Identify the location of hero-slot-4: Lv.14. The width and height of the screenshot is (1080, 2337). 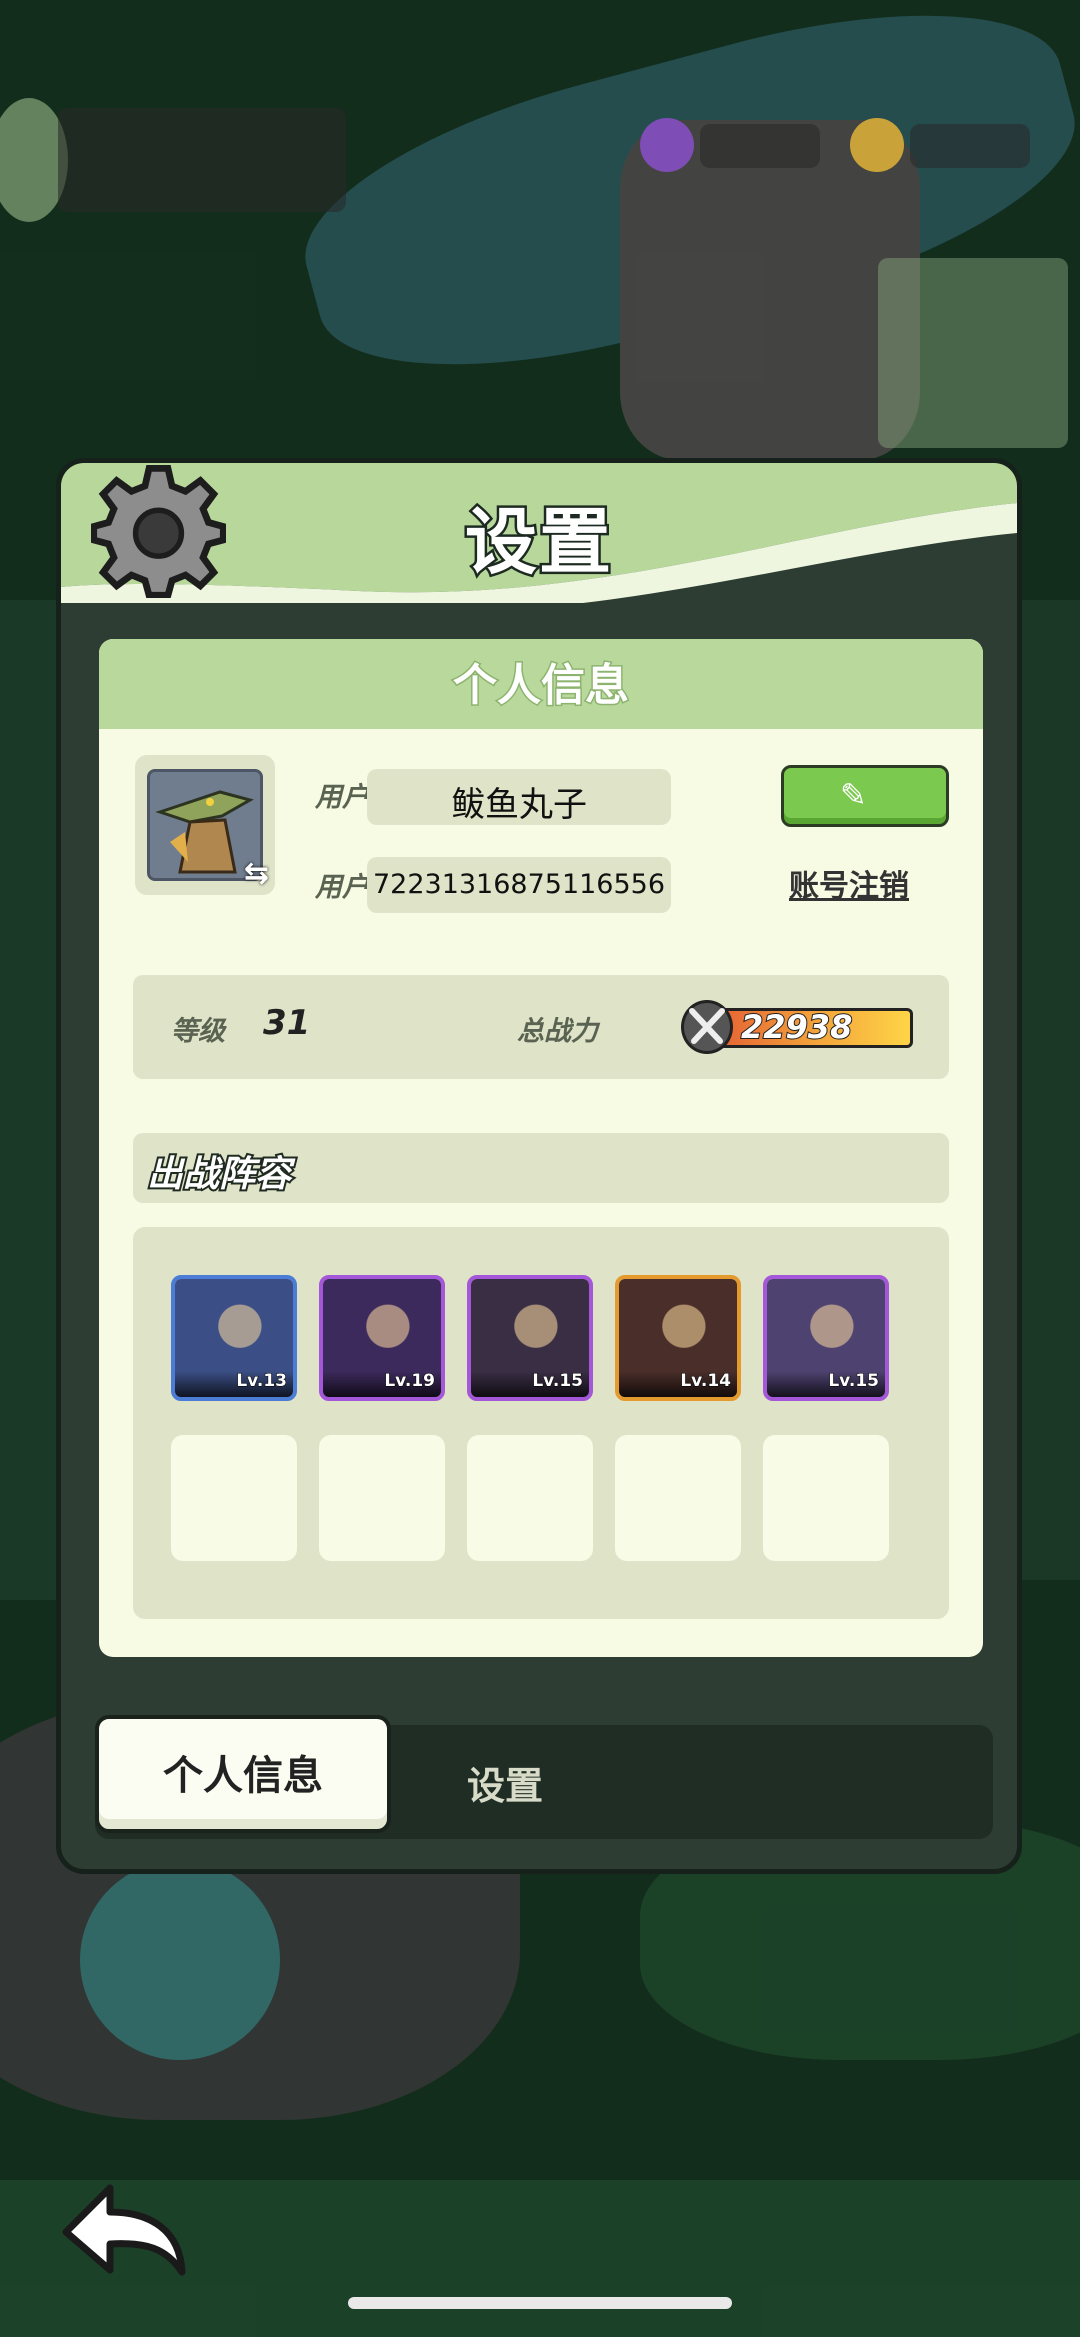
(678, 1338).